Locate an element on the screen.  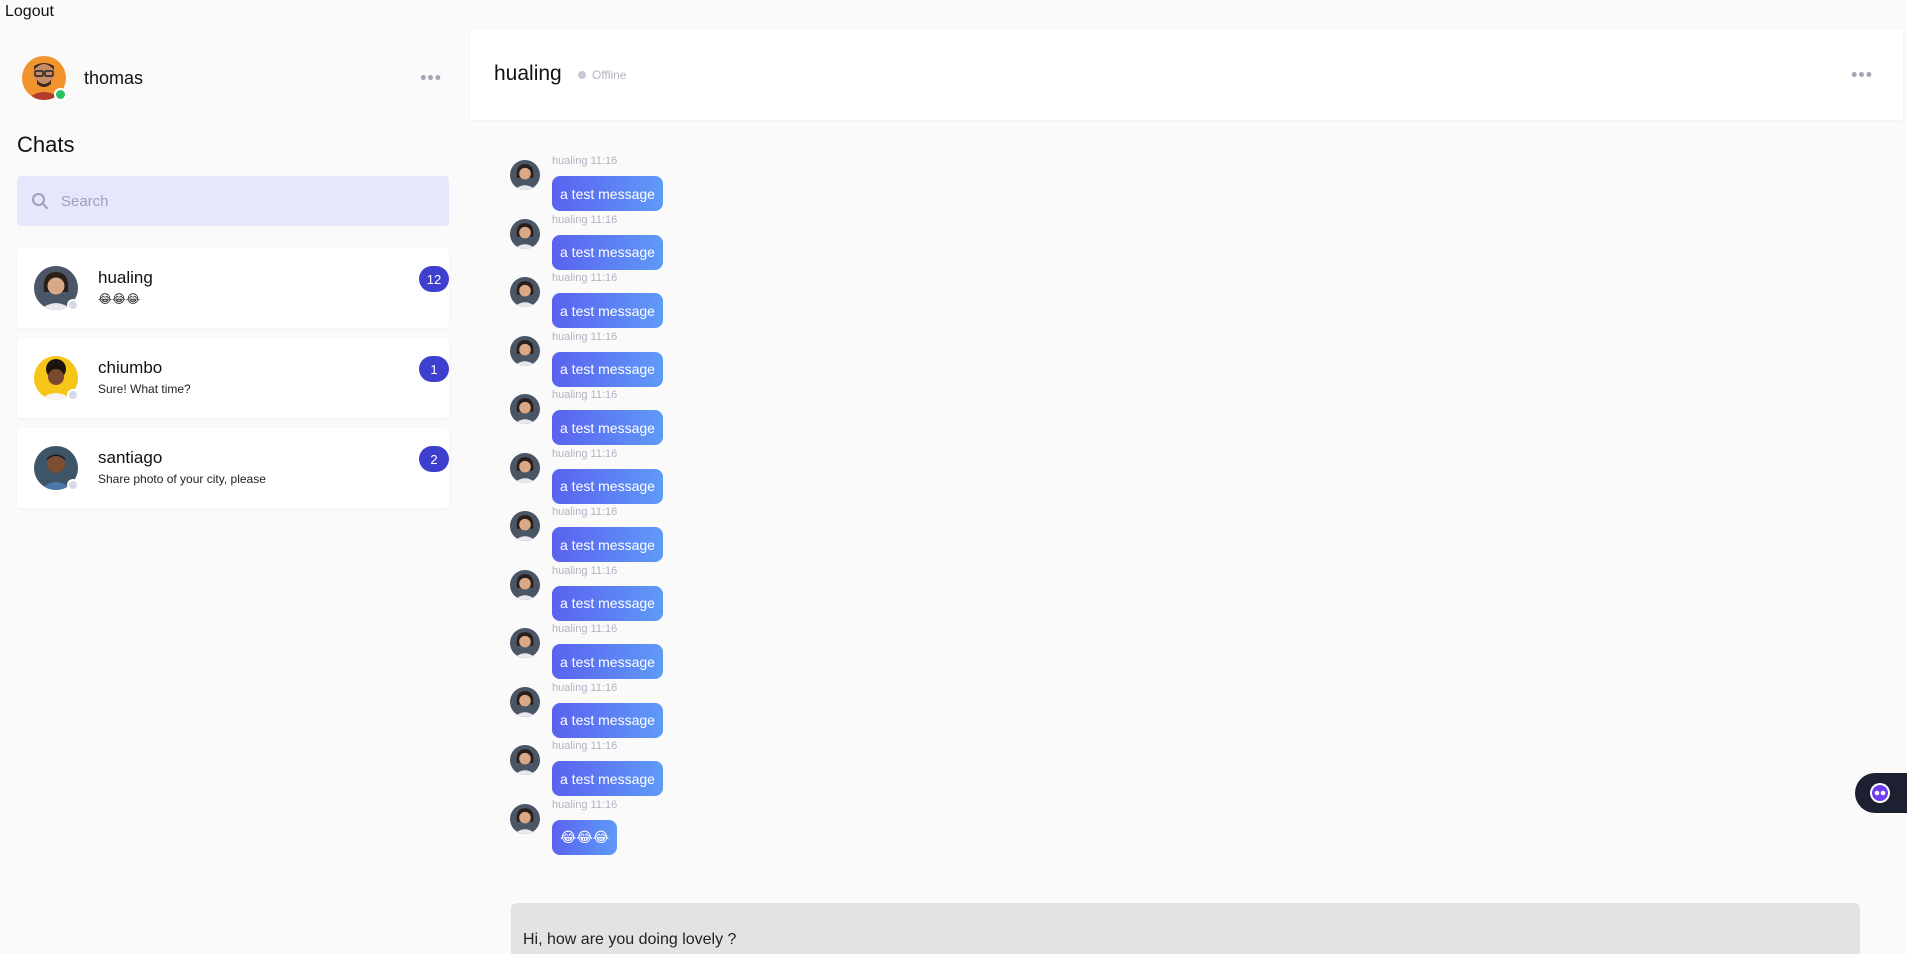
presence-label: Offline is located at coordinates (609, 75).